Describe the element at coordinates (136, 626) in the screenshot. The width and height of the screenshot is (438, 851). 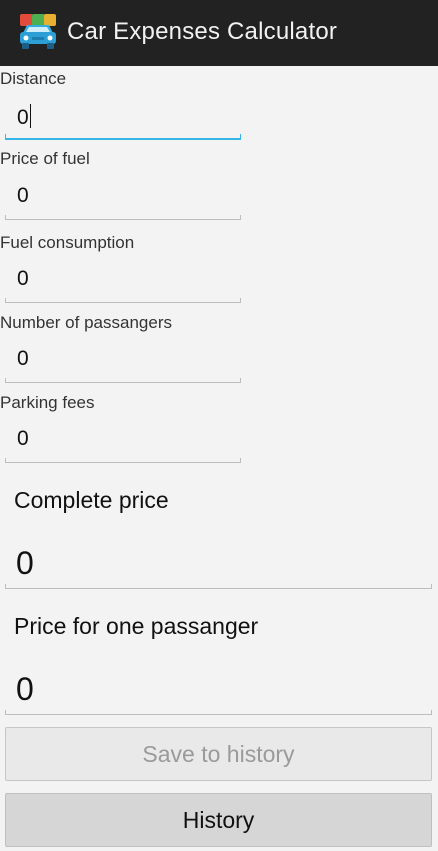
I see `per-passenger-title: Price for one passanger` at that location.